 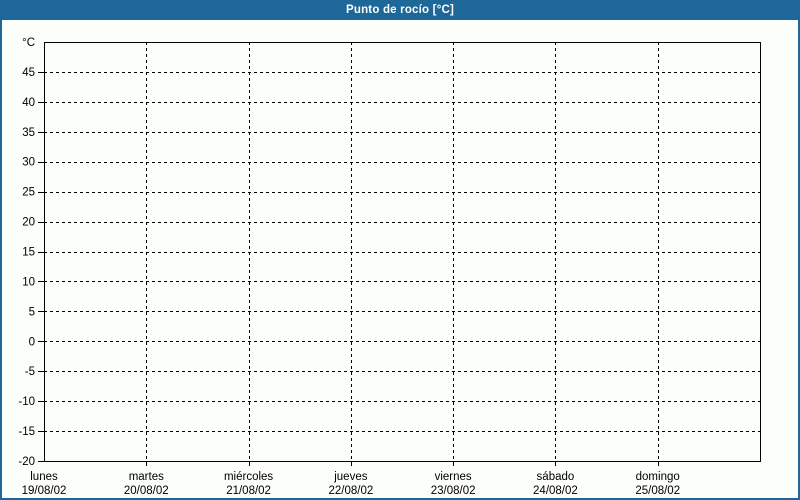 What do you see at coordinates (28, 223) in the screenshot?
I see `y-axis-label: 20` at bounding box center [28, 223].